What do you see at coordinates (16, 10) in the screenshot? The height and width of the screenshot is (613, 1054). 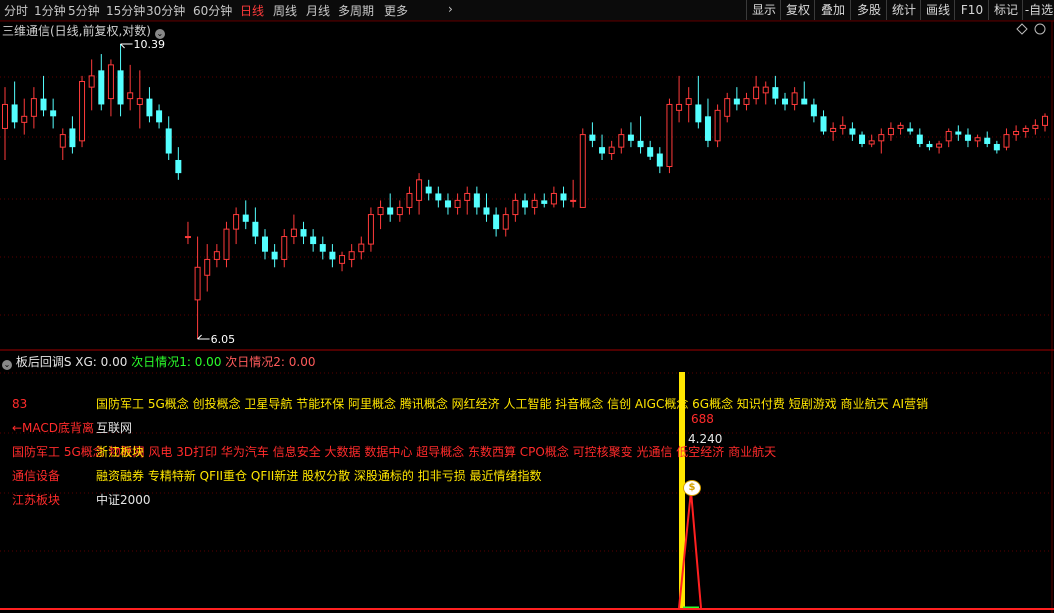 I see `timeframe-tab: 分时` at bounding box center [16, 10].